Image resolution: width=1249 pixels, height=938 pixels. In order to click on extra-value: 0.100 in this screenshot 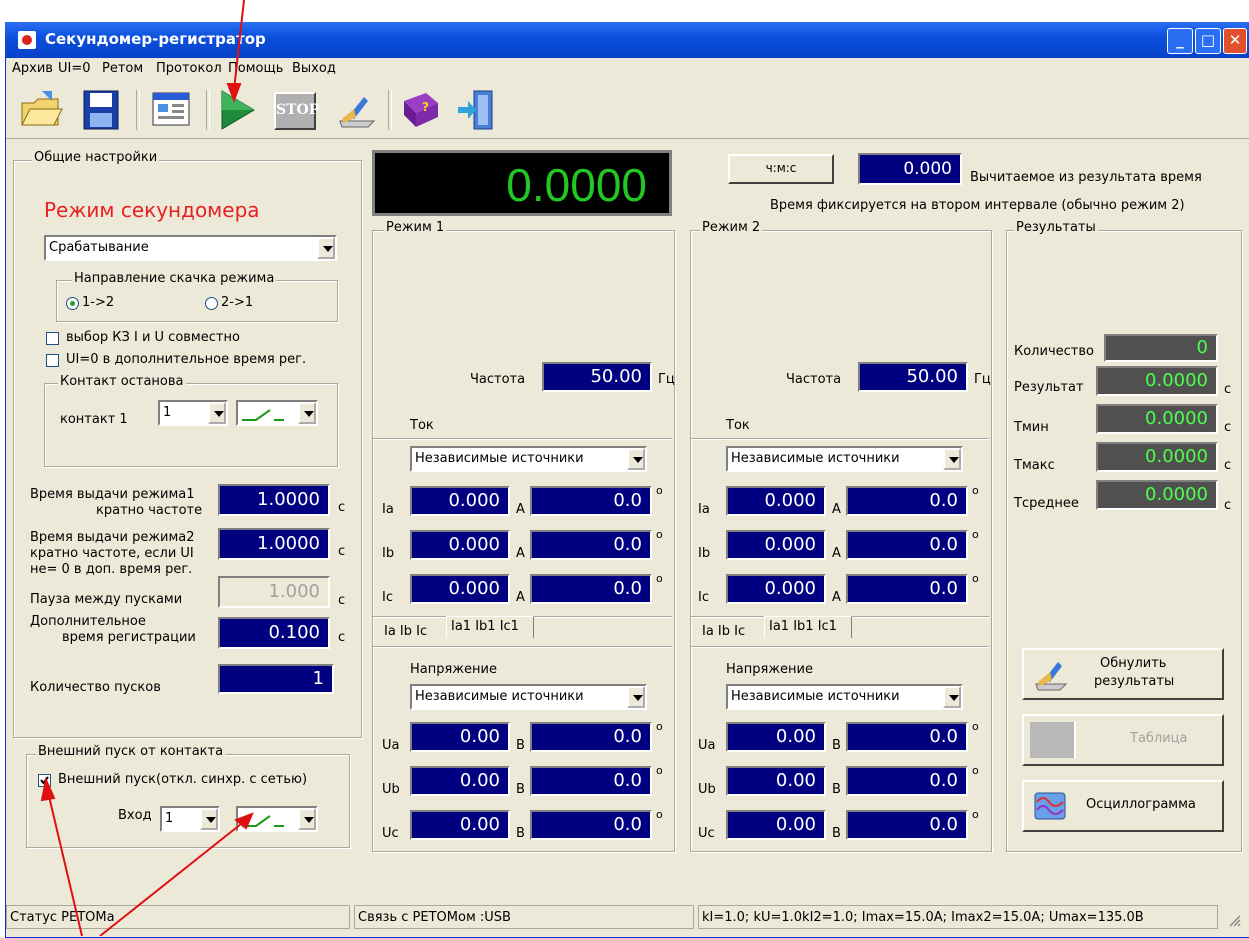, I will do `click(274, 633)`.